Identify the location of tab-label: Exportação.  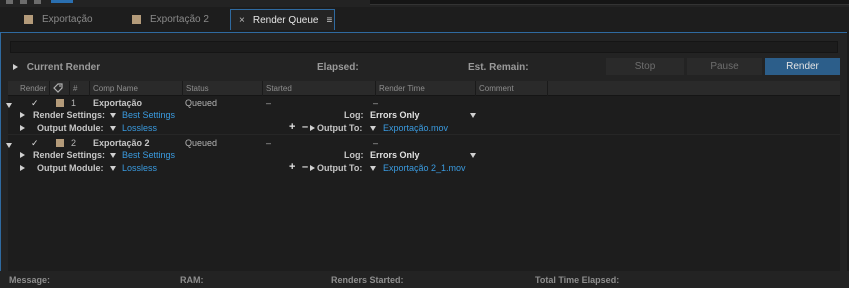
(67, 19).